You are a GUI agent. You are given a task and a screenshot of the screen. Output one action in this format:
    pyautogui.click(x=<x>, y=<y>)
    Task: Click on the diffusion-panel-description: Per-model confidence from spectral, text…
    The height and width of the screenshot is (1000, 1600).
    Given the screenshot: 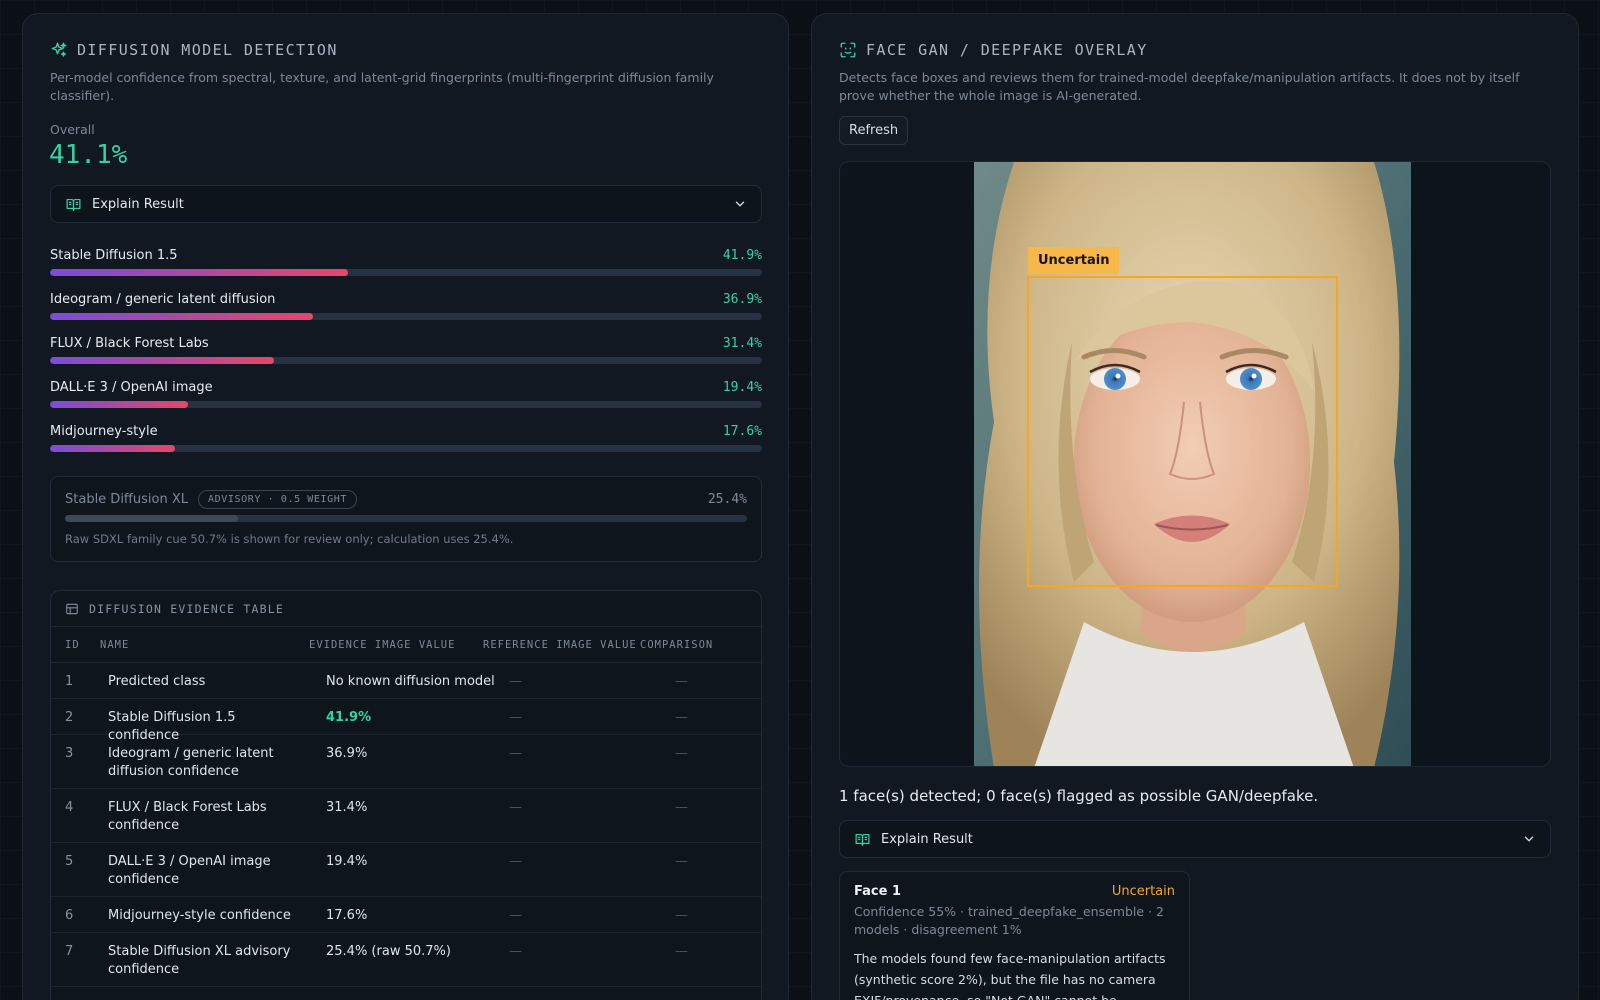 What is the action you would take?
    pyautogui.click(x=382, y=86)
    